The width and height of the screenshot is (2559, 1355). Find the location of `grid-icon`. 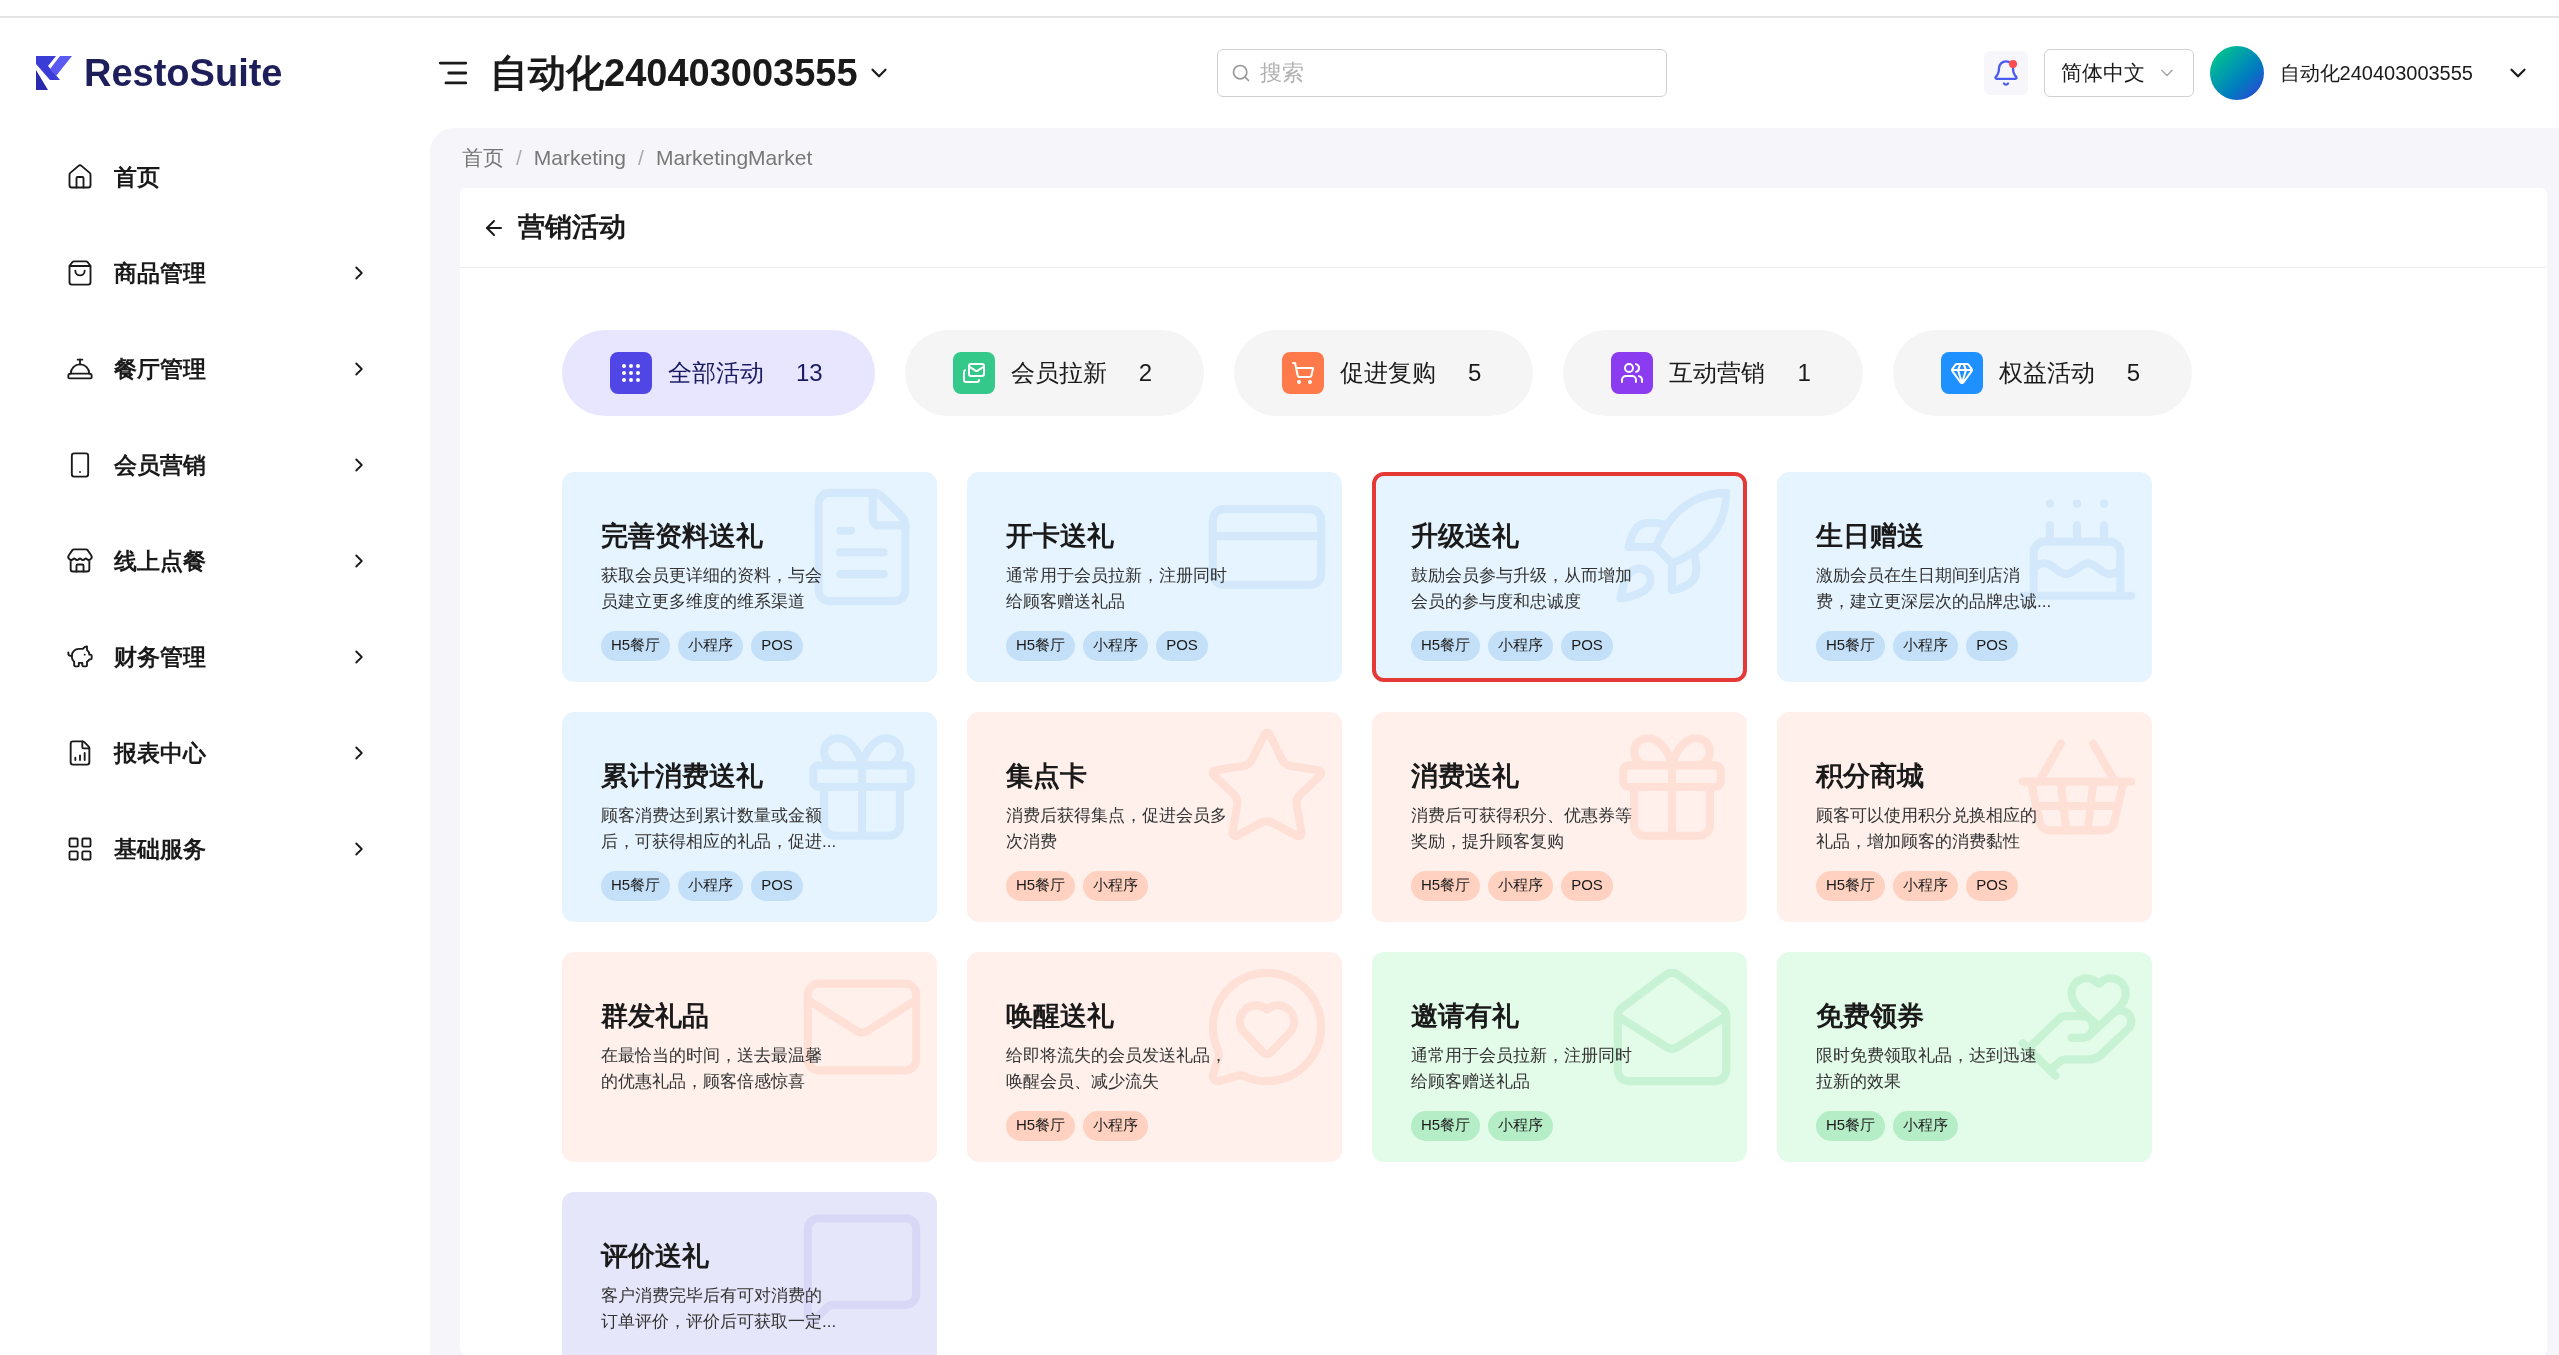

grid-icon is located at coordinates (80, 849).